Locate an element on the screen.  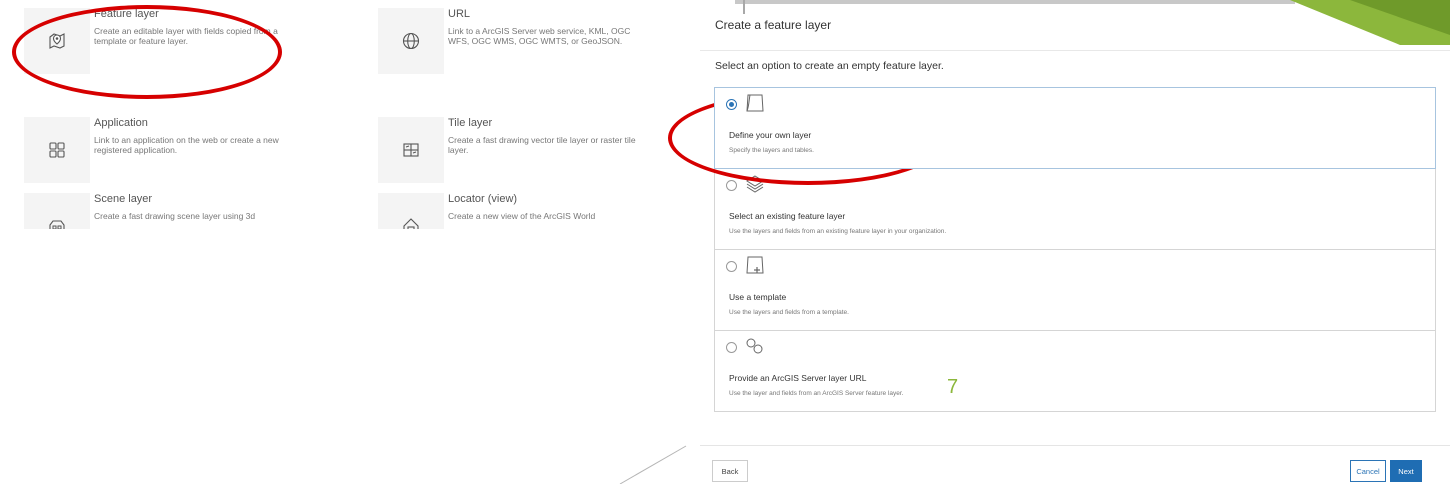
tile-layer-icon is located at coordinates (411, 150).